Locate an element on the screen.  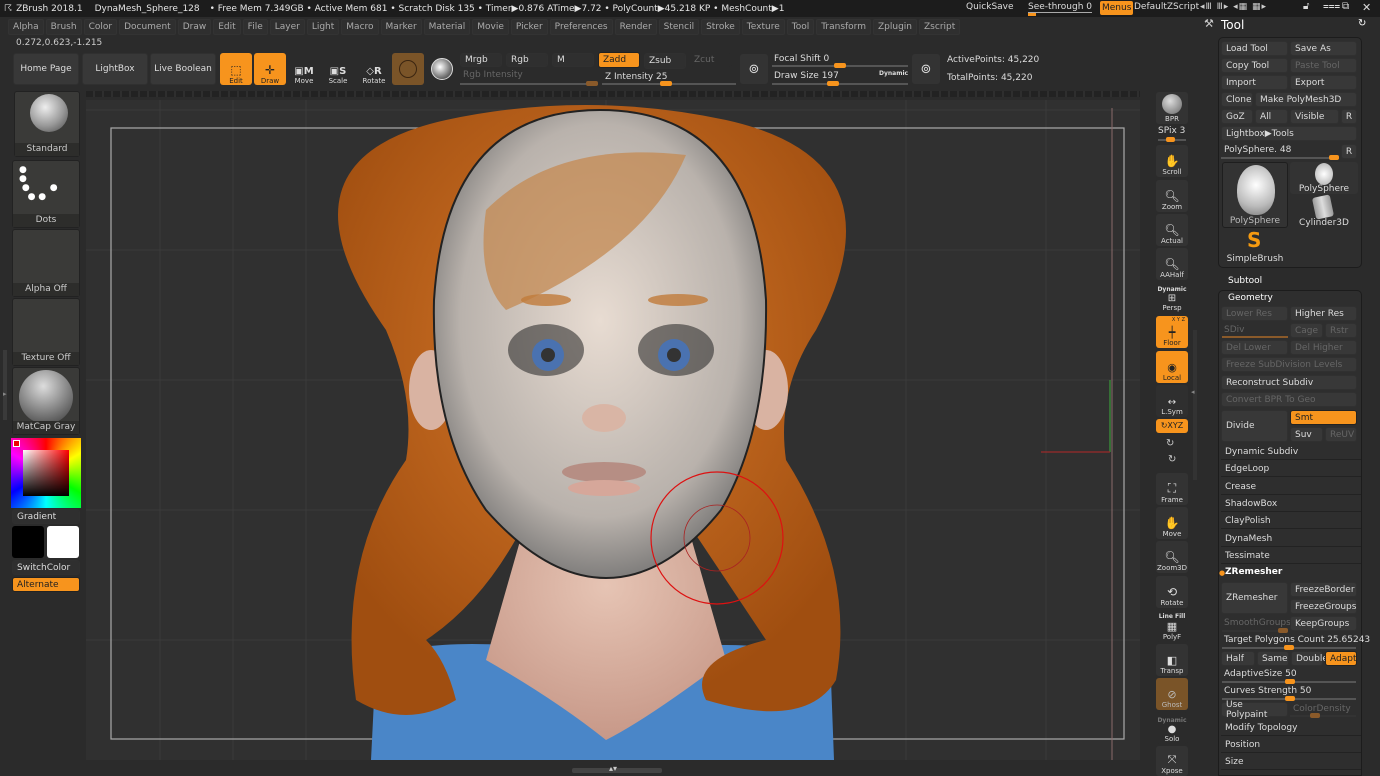
scroll-button: ✋ Scroll is located at coordinates (1172, 161).